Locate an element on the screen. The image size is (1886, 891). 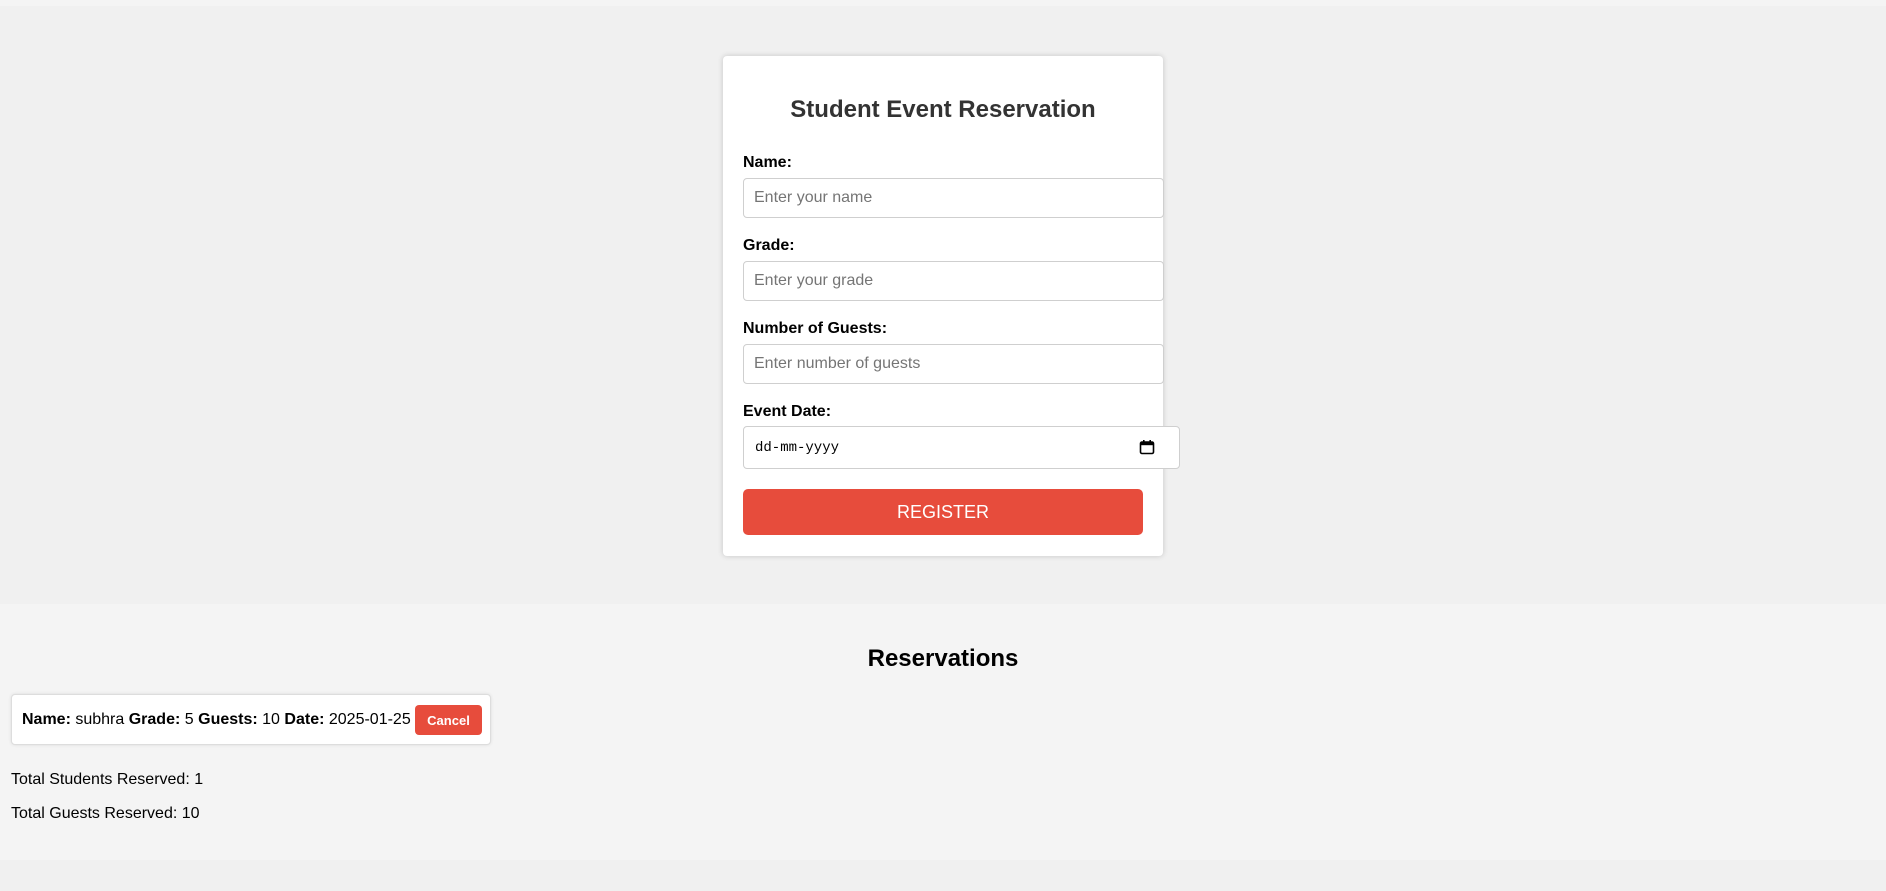
register-button: REGISTER is located at coordinates (943, 512).